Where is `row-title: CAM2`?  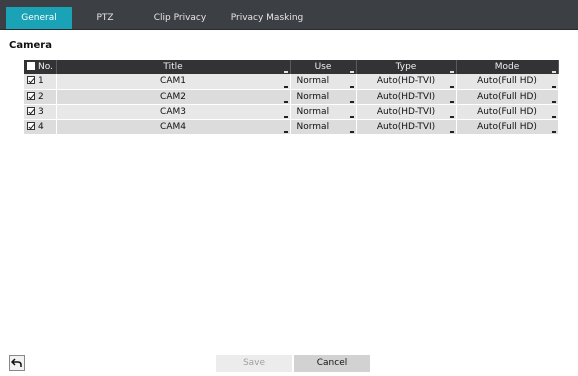 row-title: CAM2 is located at coordinates (173, 96).